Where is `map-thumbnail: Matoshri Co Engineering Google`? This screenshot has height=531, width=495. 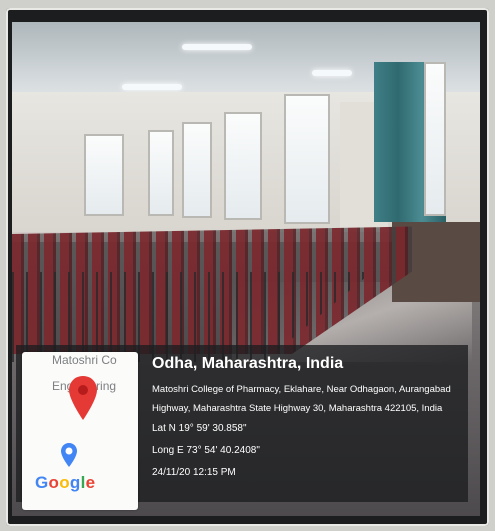 map-thumbnail: Matoshri Co Engineering Google is located at coordinates (80, 431).